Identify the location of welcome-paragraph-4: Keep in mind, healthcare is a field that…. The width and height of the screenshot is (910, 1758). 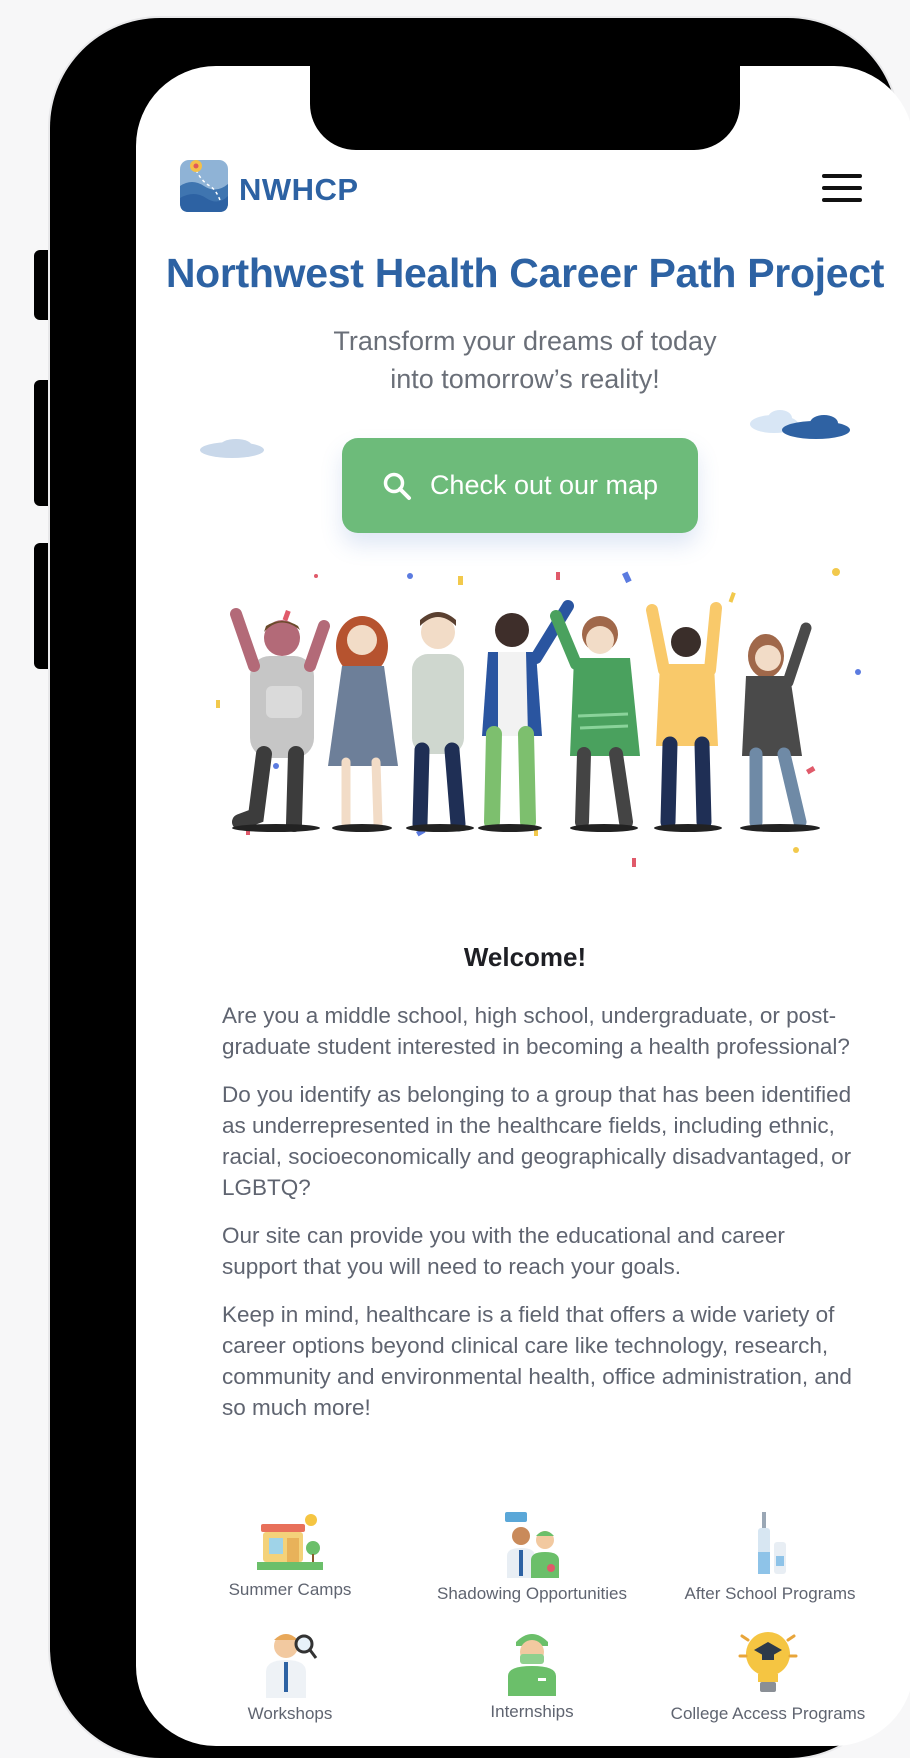
(537, 1361).